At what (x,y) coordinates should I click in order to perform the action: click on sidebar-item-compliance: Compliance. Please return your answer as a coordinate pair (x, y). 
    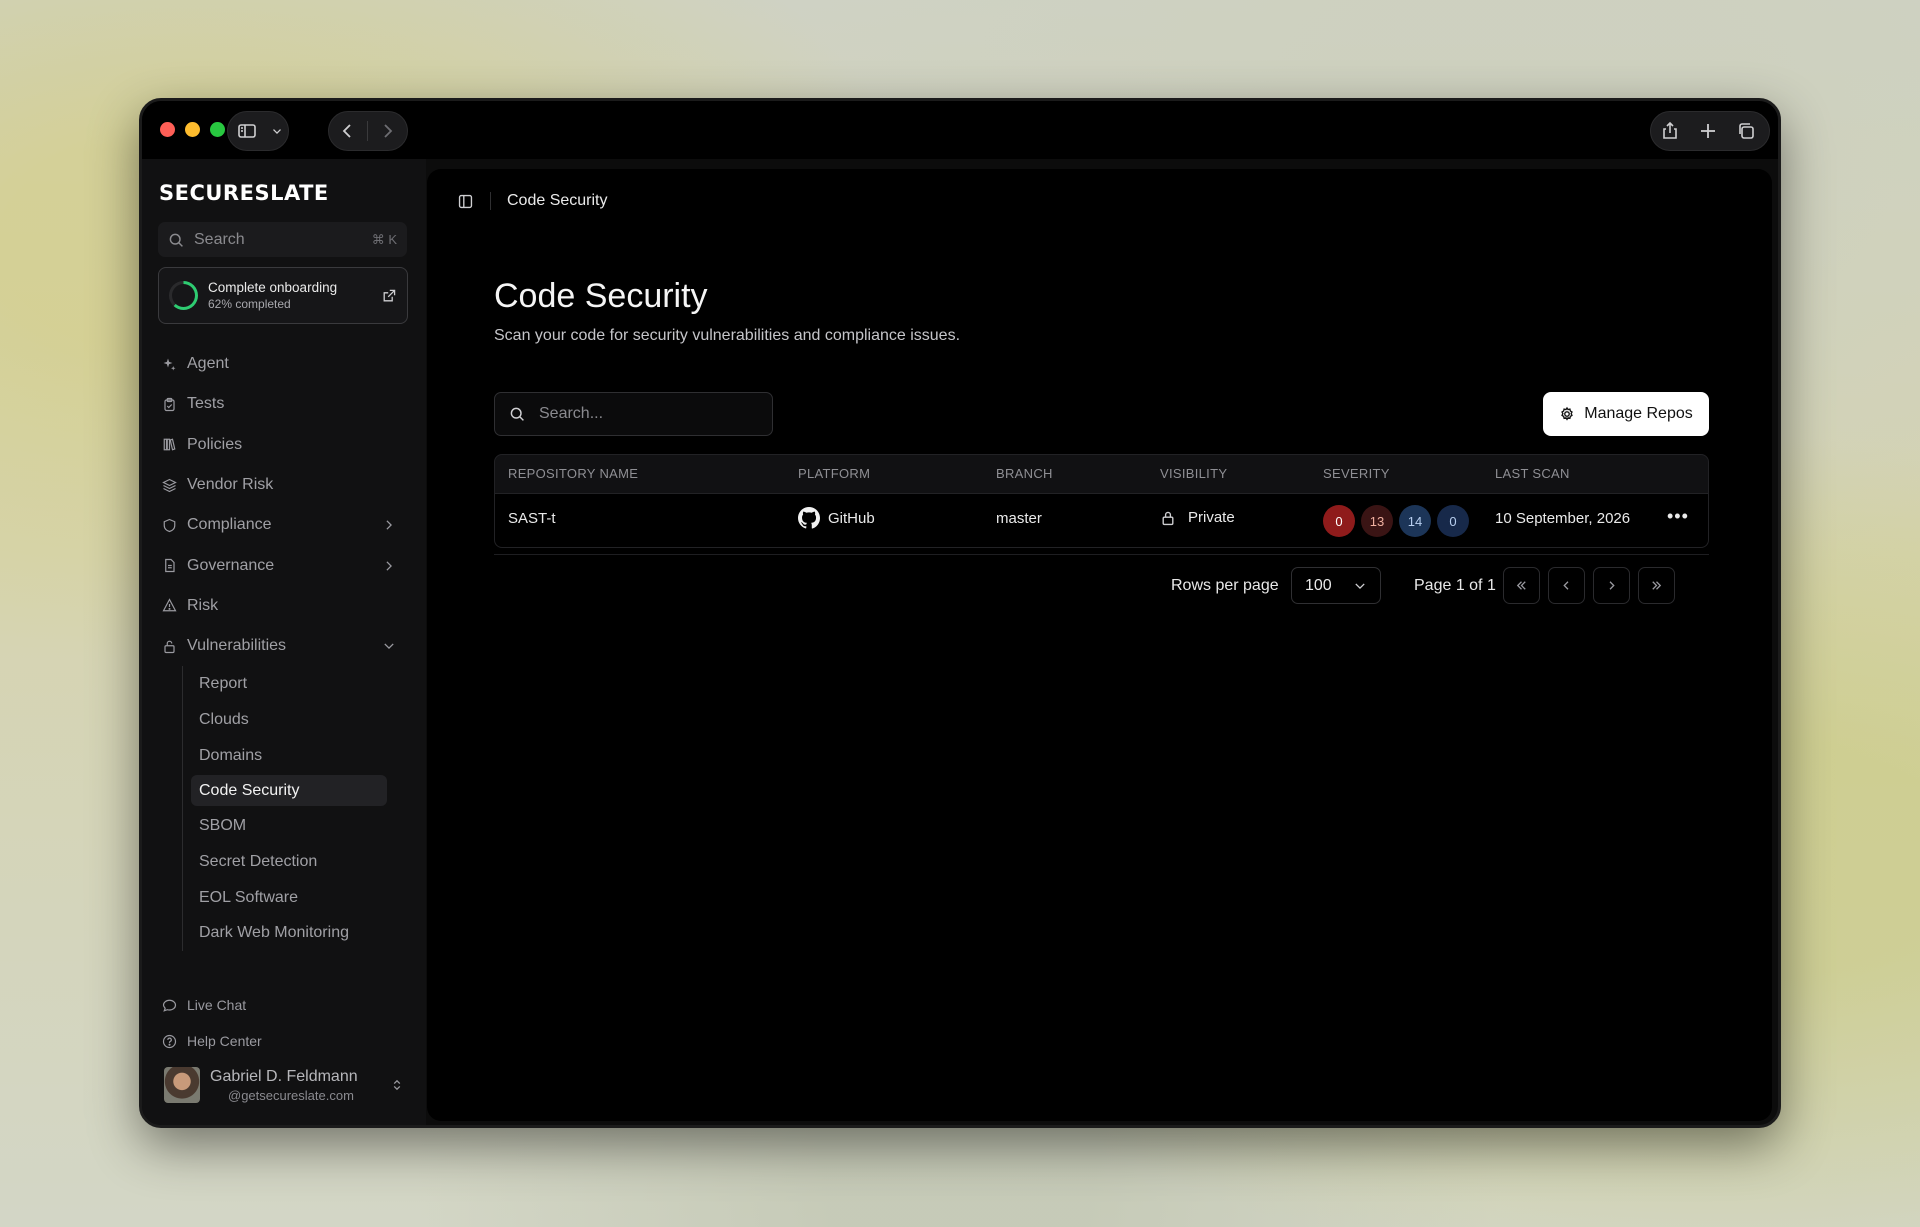
    Looking at the image, I should click on (283, 525).